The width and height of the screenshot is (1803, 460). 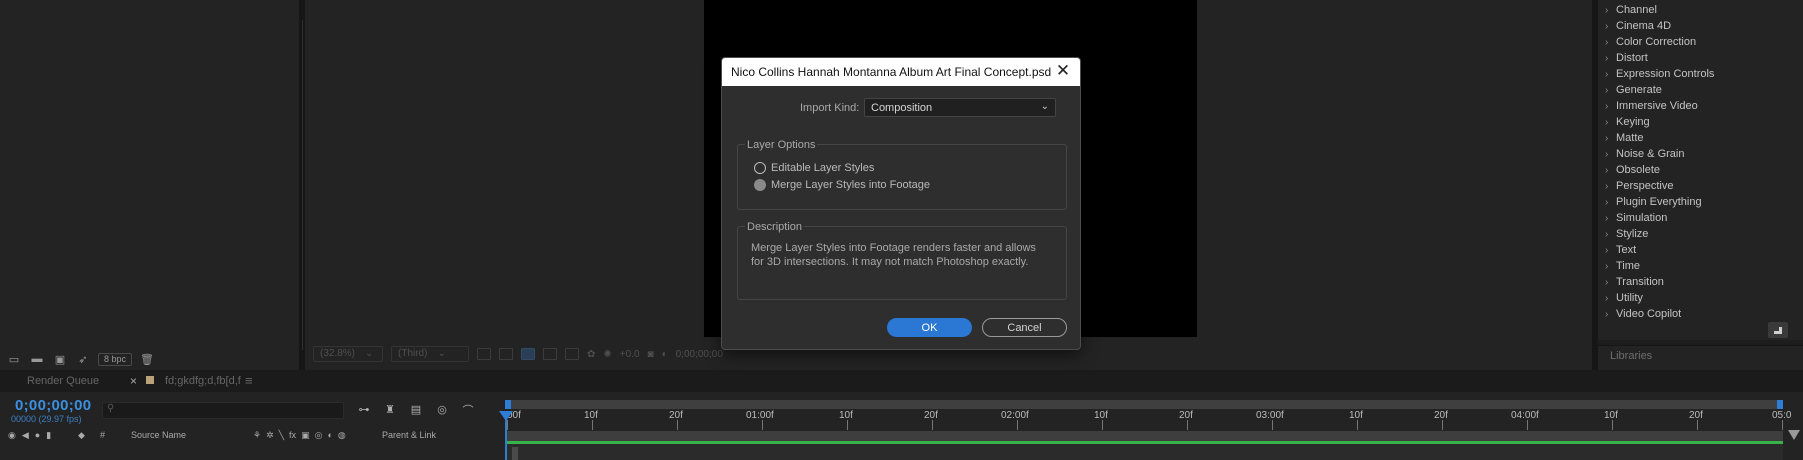 What do you see at coordinates (203, 381) in the screenshot?
I see `tab-composition: fd;gkdfg;d,fb[d,f` at bounding box center [203, 381].